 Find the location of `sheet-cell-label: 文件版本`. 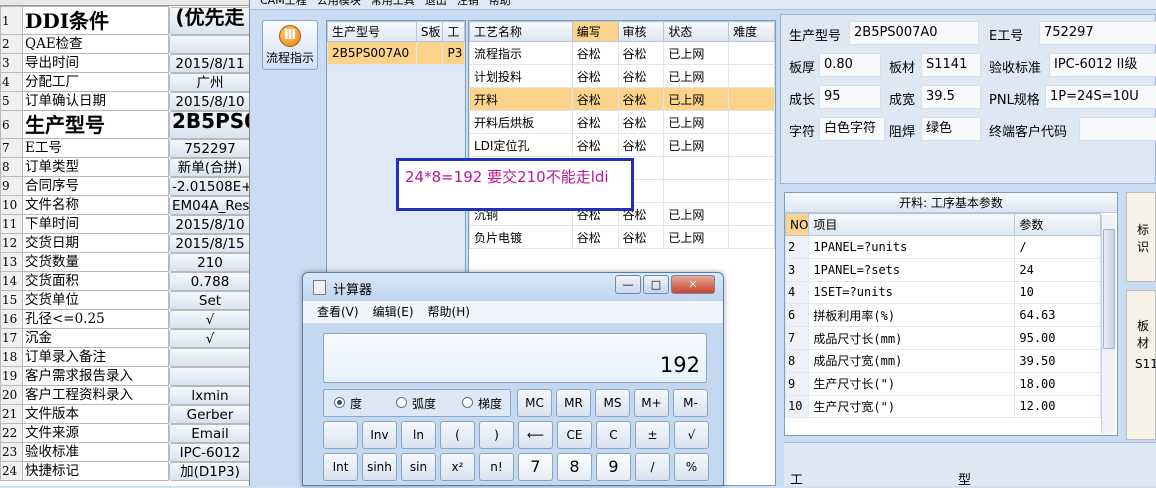

sheet-cell-label: 文件版本 is located at coordinates (95, 414).